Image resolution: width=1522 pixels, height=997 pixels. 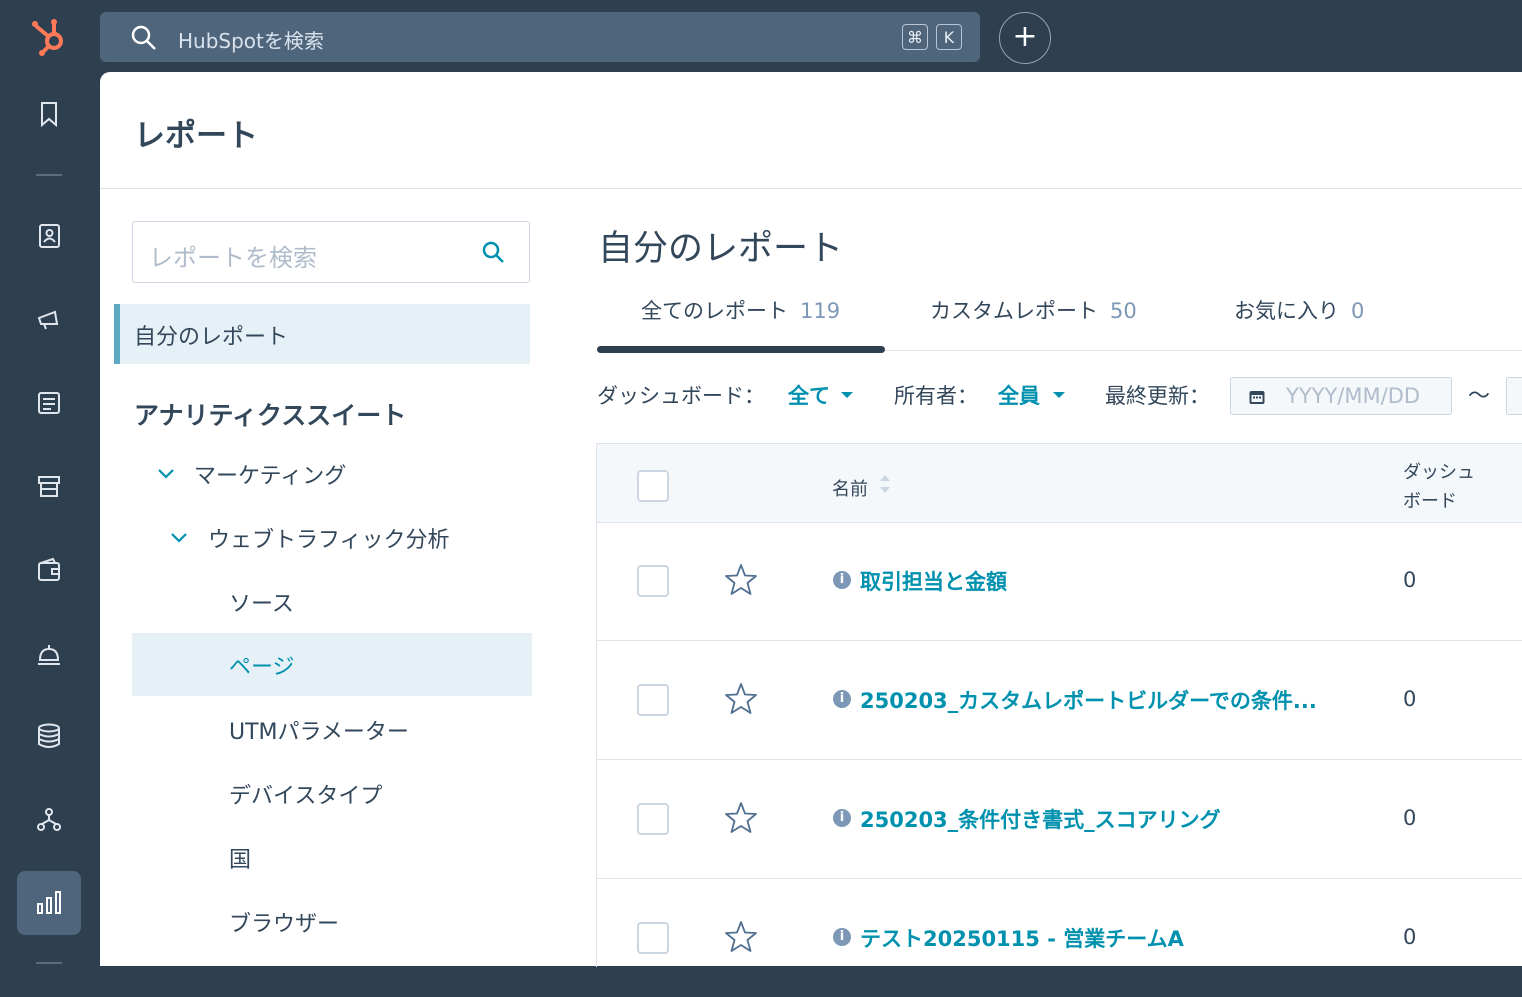 What do you see at coordinates (653, 486) in the screenshot?
I see `select-all-checkbox` at bounding box center [653, 486].